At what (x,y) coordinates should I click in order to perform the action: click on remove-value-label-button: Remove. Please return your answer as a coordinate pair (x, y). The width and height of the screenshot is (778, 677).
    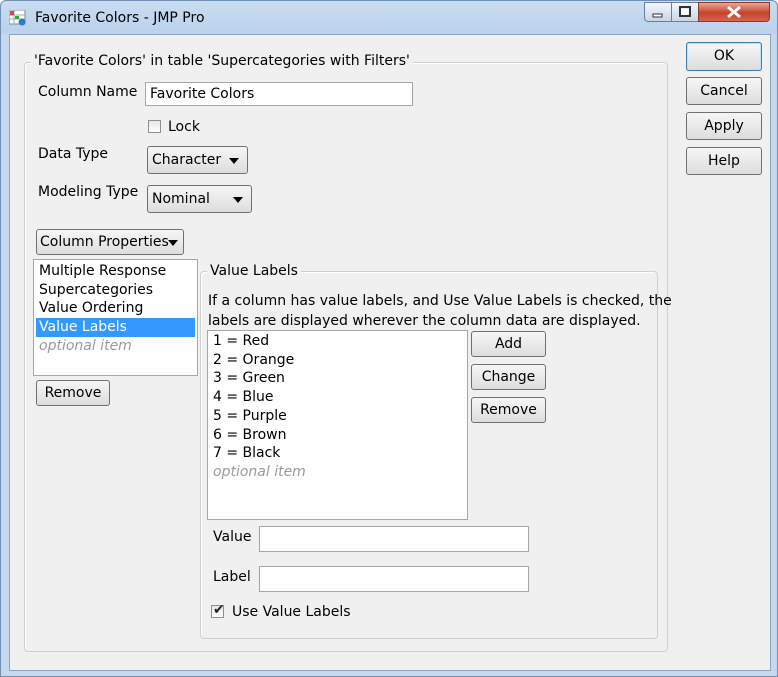
    Looking at the image, I should click on (508, 410).